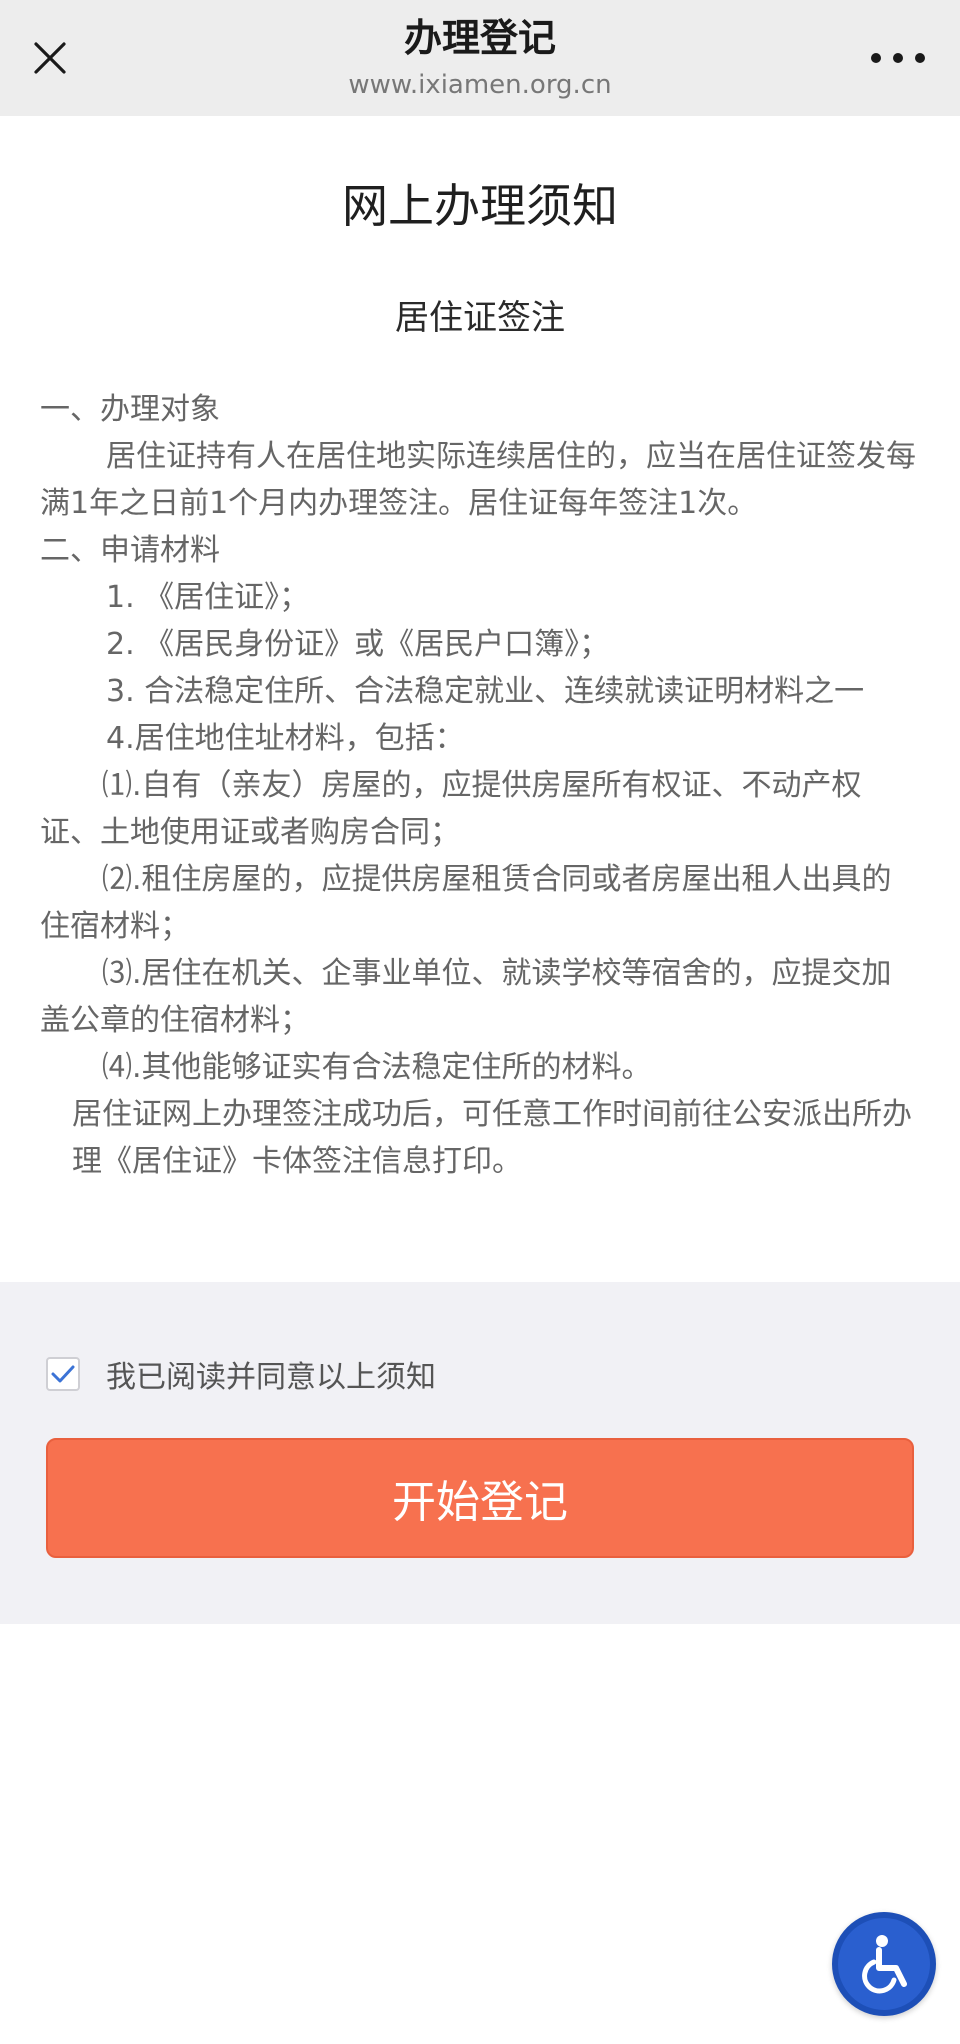 The height and width of the screenshot is (2044, 960). I want to click on checkmark-icon, so click(63, 1374).